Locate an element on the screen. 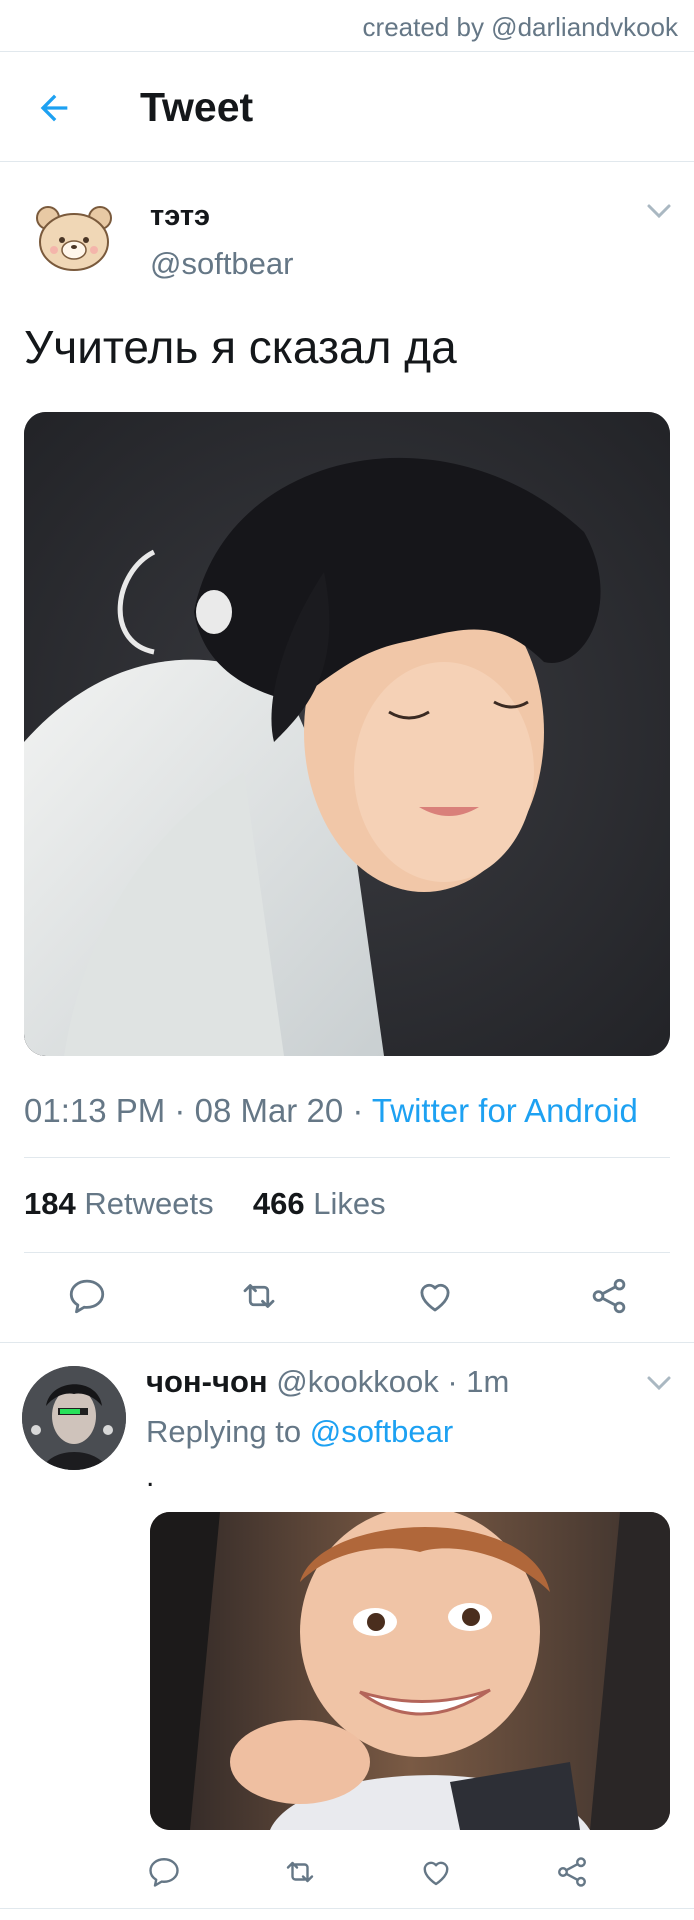  likes-stat: 466 Likes is located at coordinates (319, 1203).